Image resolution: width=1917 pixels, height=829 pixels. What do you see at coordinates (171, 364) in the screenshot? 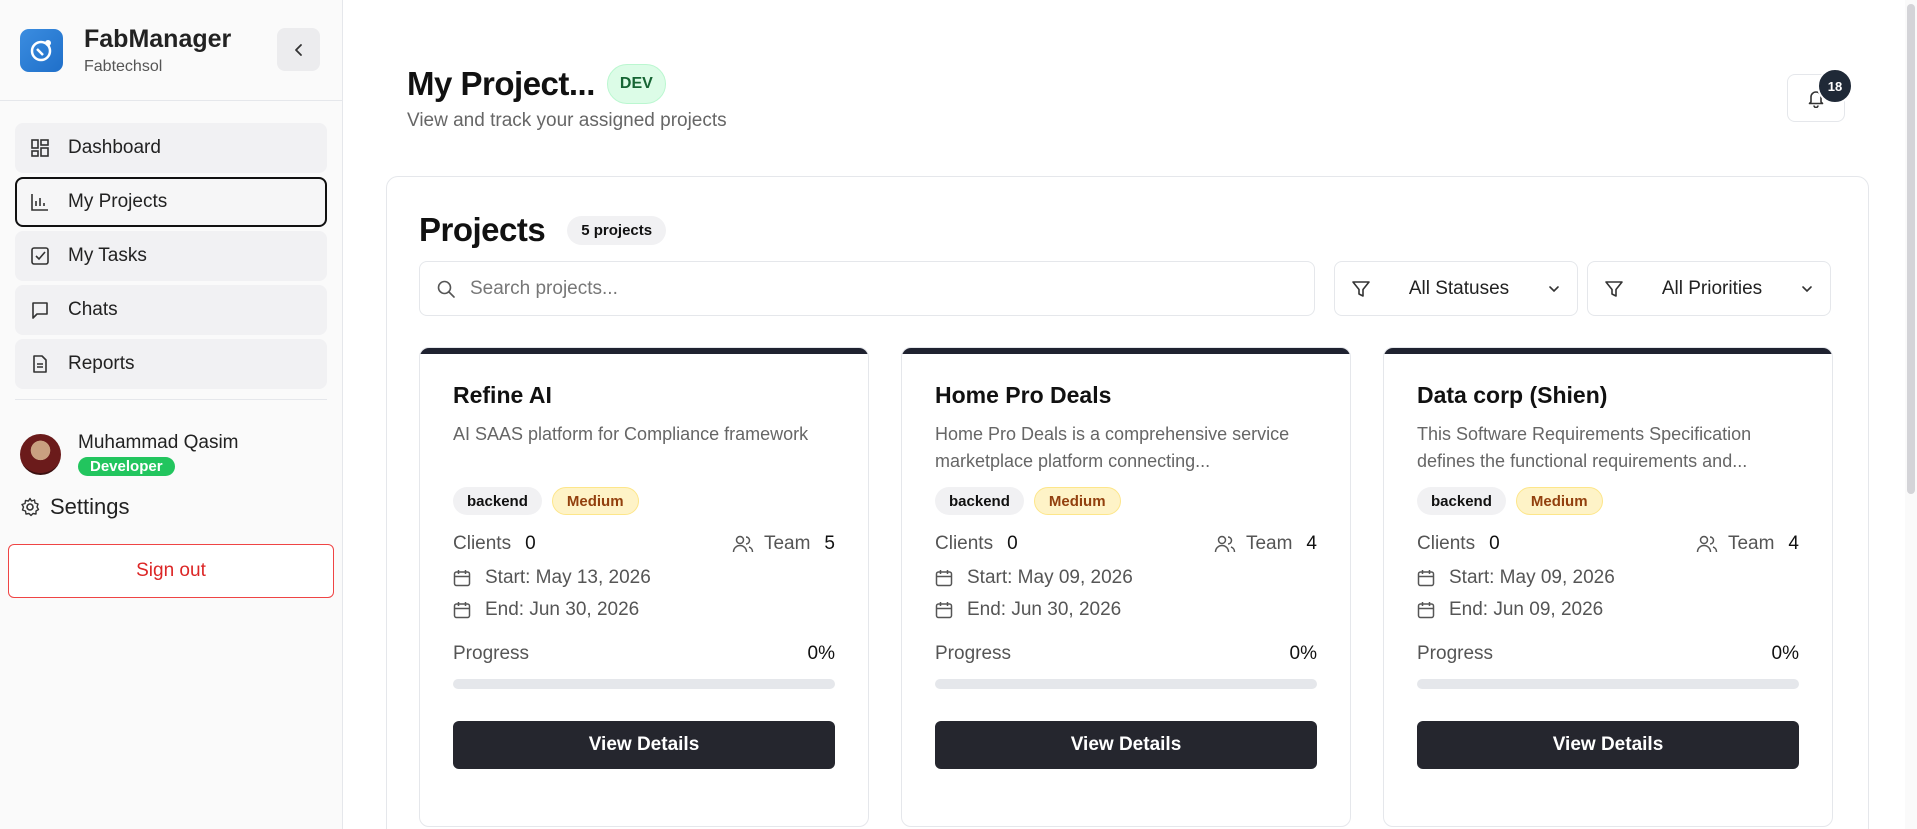
I see `sidebar-item-reports: Reports` at bounding box center [171, 364].